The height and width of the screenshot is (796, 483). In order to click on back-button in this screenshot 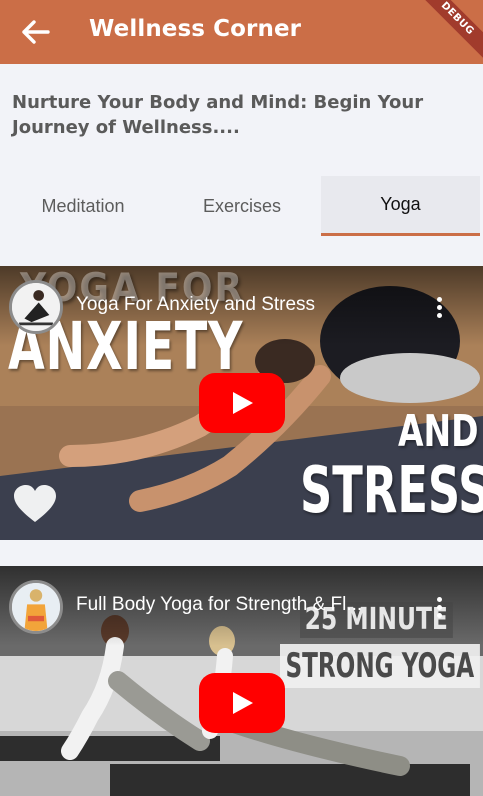, I will do `click(36, 32)`.